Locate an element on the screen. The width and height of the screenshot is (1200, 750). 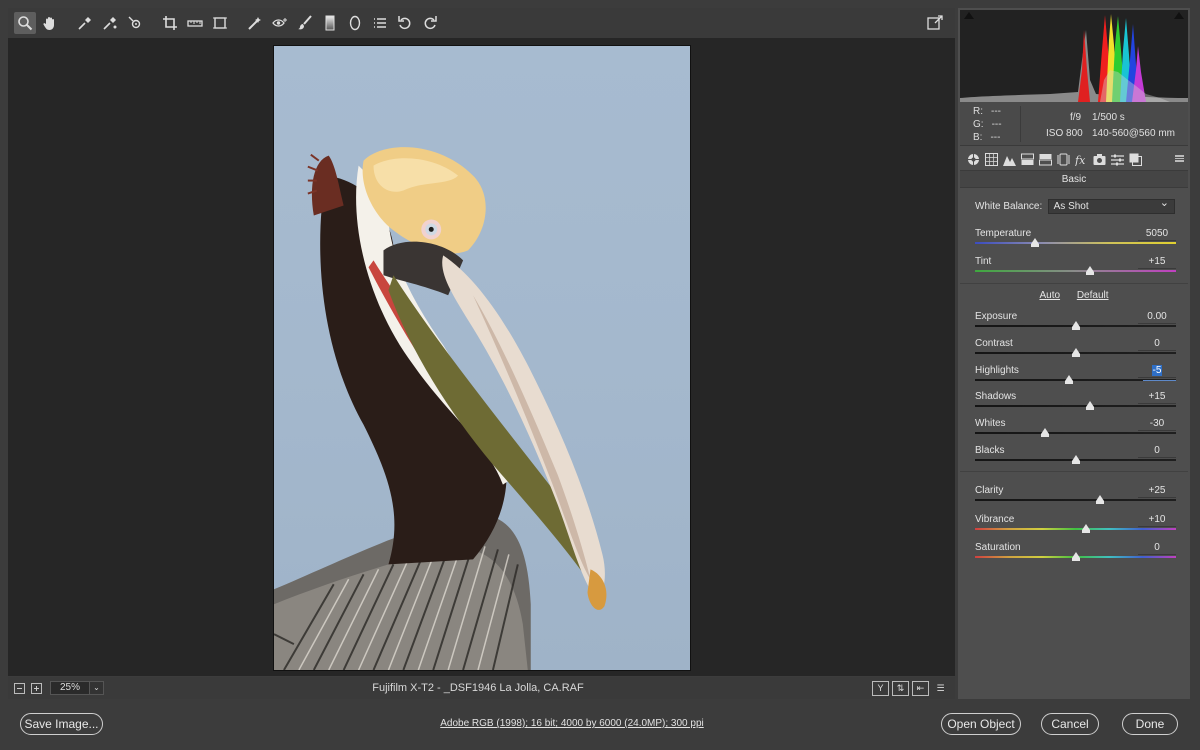
toggle-fullscreen-icon is located at coordinates (935, 23).